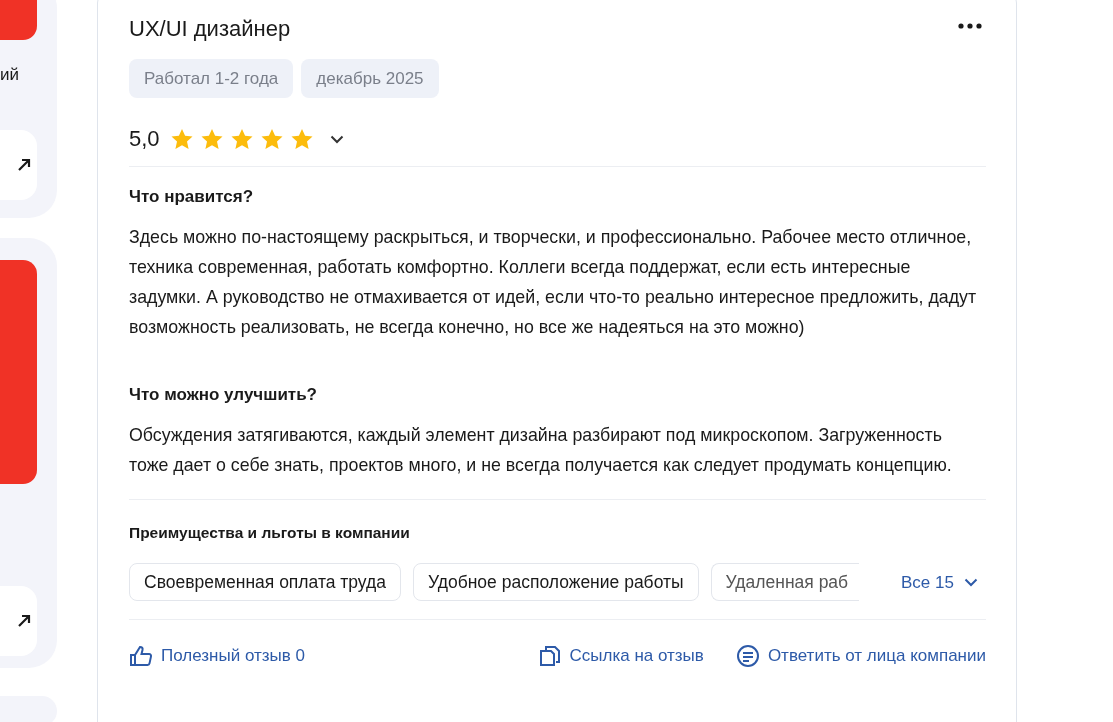  What do you see at coordinates (370, 78) in the screenshot?
I see `tag: декабрь 2025` at bounding box center [370, 78].